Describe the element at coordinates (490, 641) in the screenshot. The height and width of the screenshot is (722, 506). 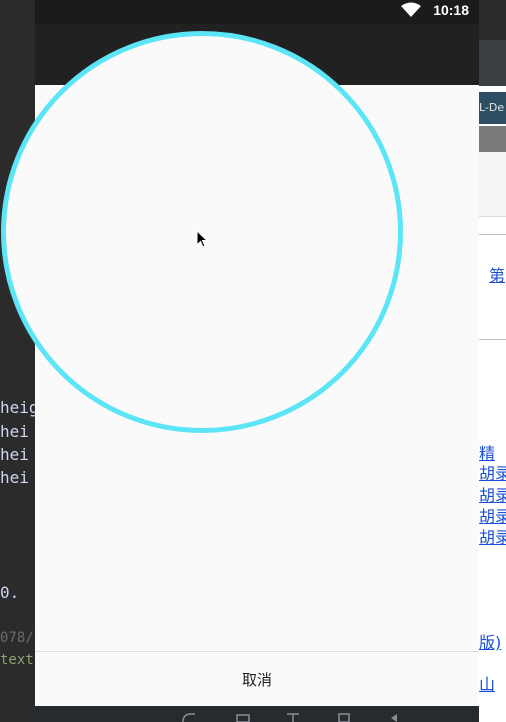
I see `link: 版)` at that location.